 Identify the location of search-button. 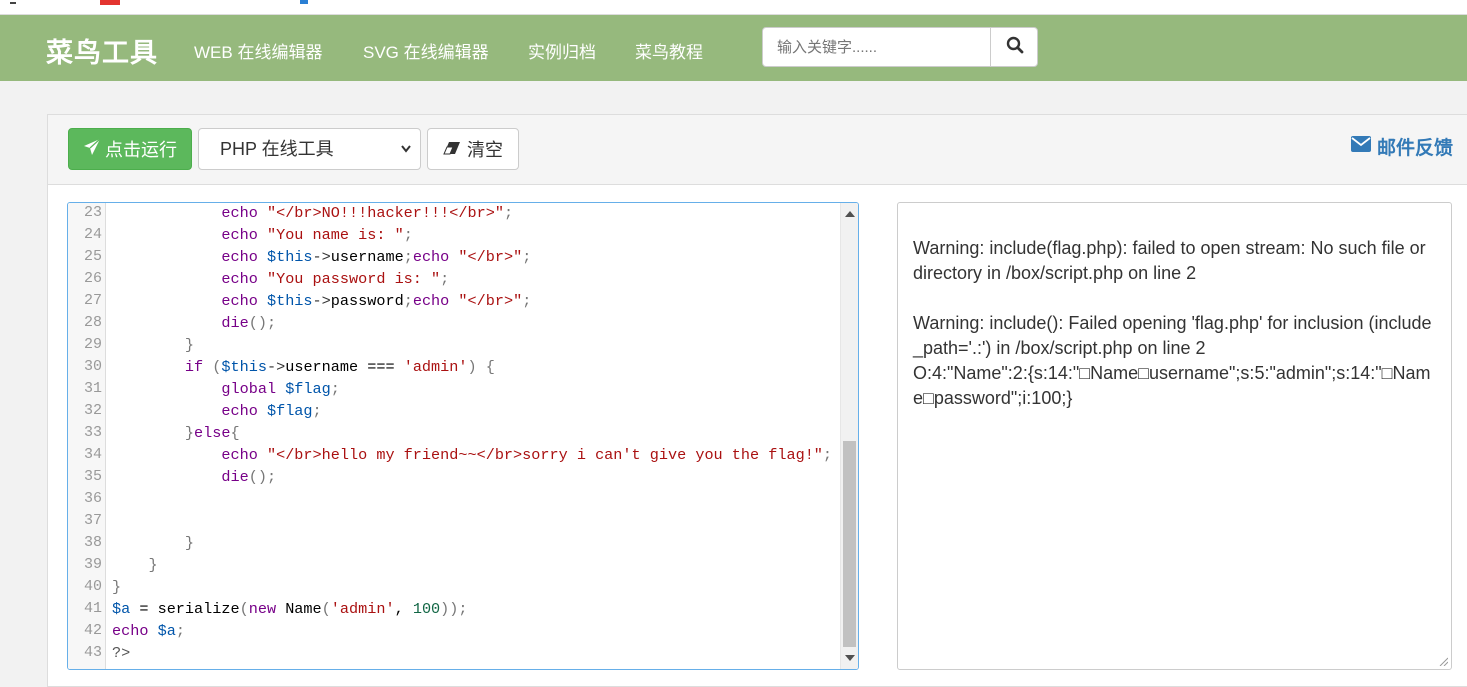
(1014, 47).